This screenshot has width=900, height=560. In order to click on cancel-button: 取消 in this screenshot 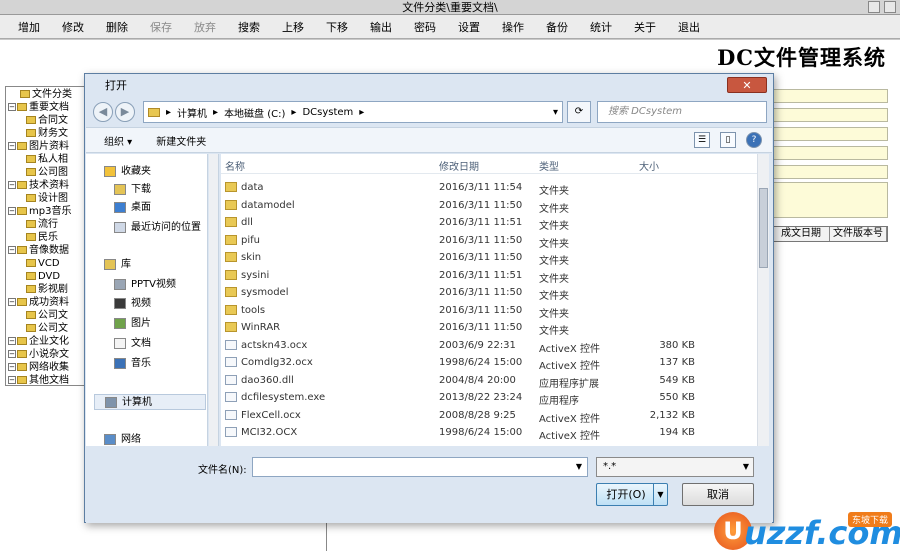, I will do `click(718, 494)`.